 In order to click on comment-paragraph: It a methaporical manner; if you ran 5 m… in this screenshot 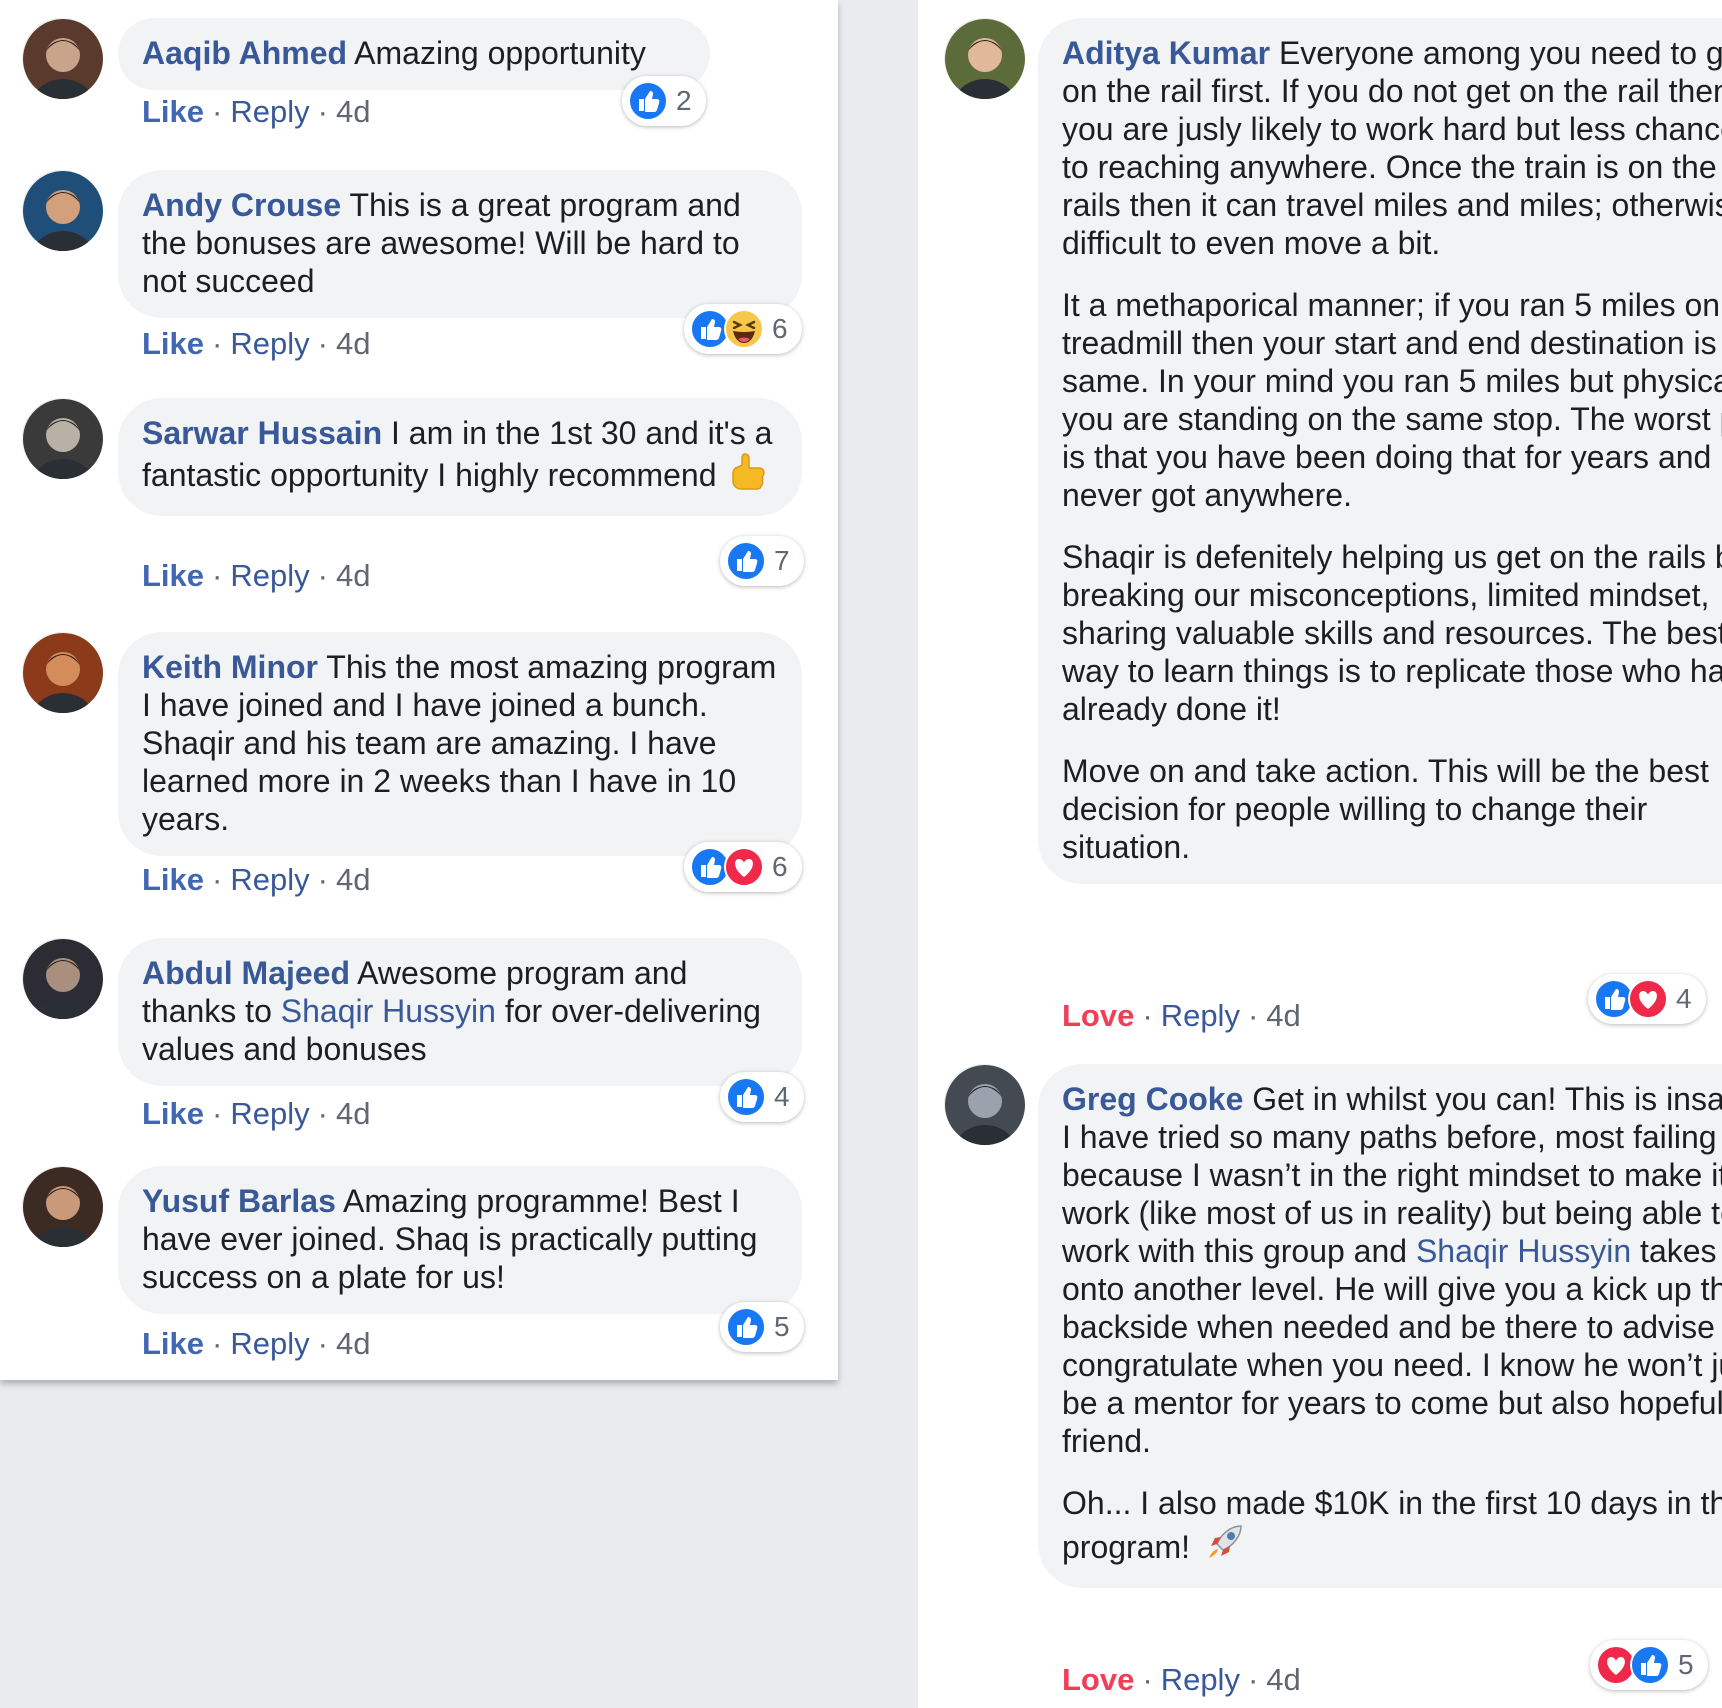, I will do `click(1392, 400)`.